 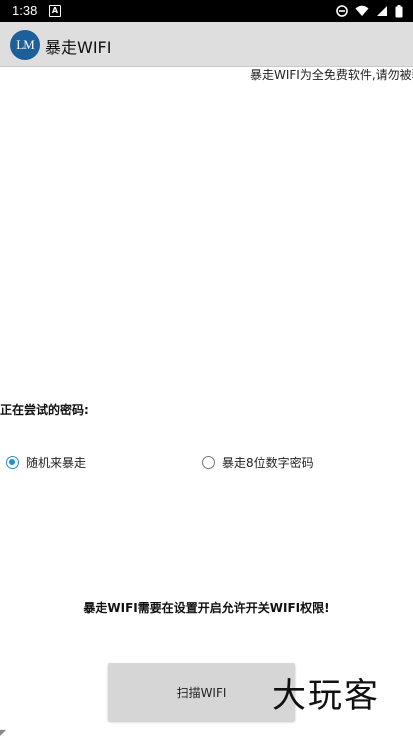 I want to click on trying-password-label: 正在尝试的密码:, so click(x=44, y=410).